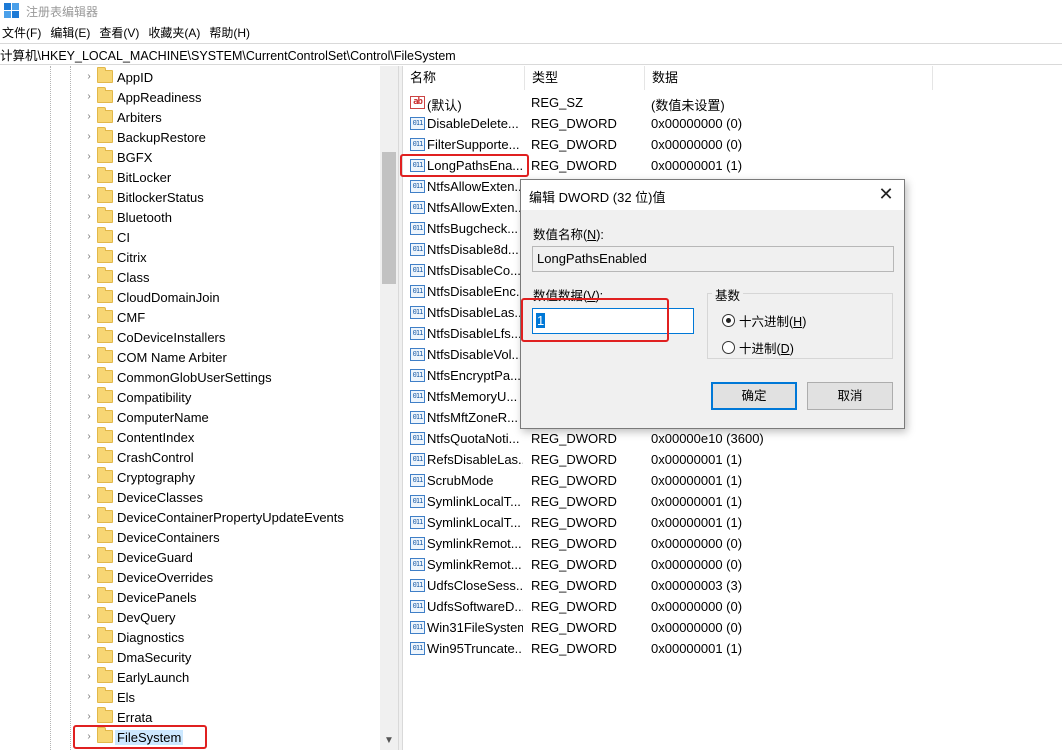 The width and height of the screenshot is (1062, 750). I want to click on tree-item: › Cryptography, so click(190, 477).